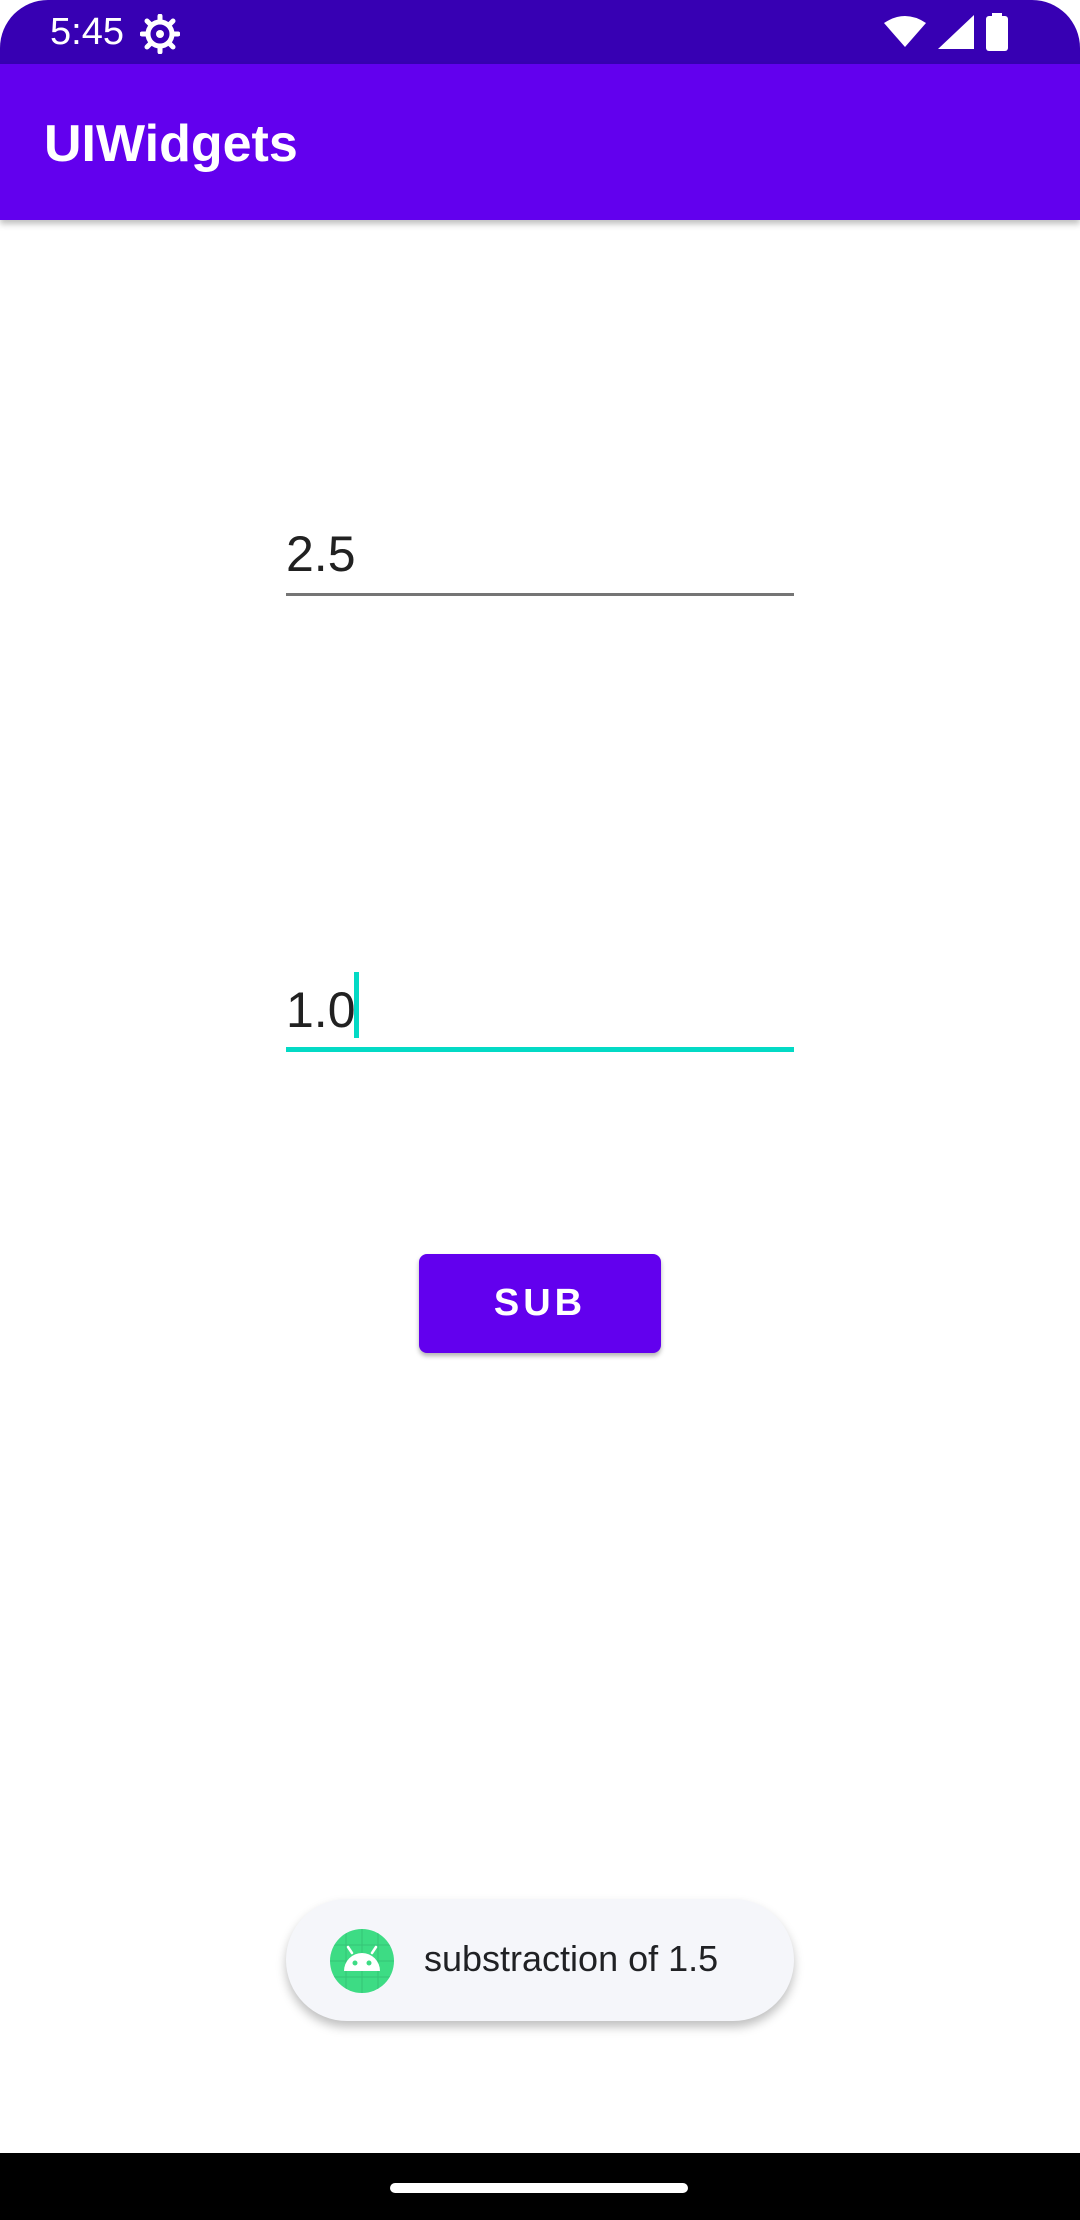 The width and height of the screenshot is (1080, 2220). Describe the element at coordinates (540, 1049) in the screenshot. I see `second-number-underline` at that location.